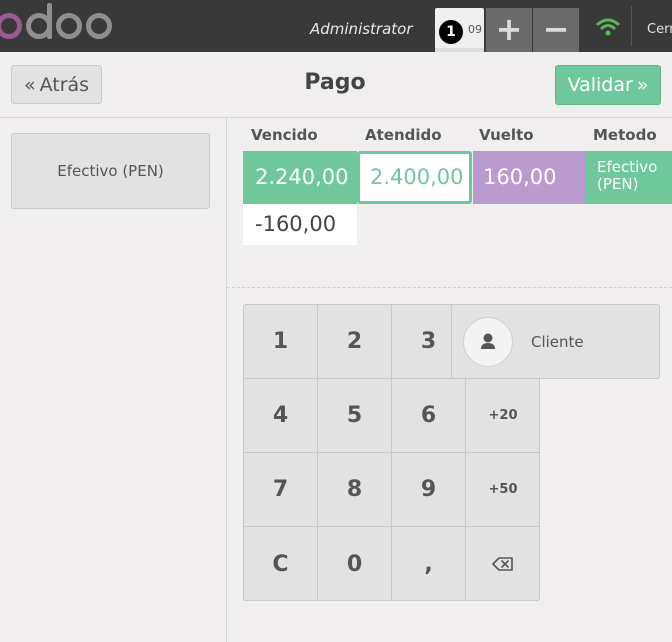 The width and height of the screenshot is (672, 642). Describe the element at coordinates (281, 564) in the screenshot. I see `numpad-key-clear: C` at that location.